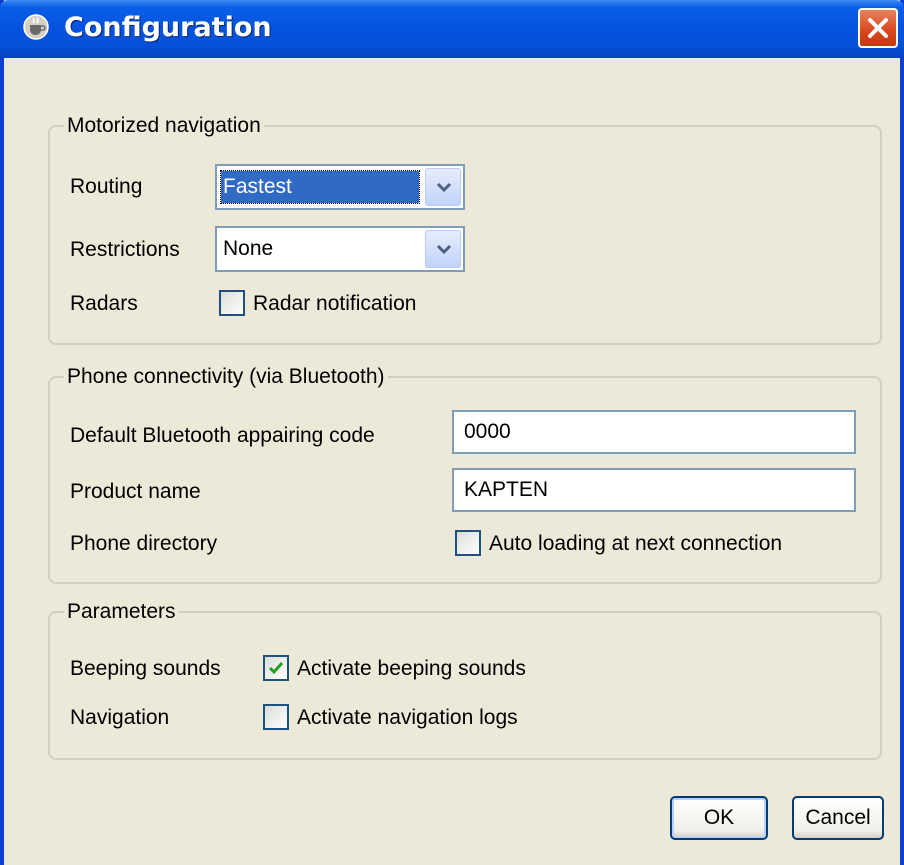 This screenshot has width=904, height=865. What do you see at coordinates (120, 717) in the screenshot?
I see `navigation-label: Navigation` at bounding box center [120, 717].